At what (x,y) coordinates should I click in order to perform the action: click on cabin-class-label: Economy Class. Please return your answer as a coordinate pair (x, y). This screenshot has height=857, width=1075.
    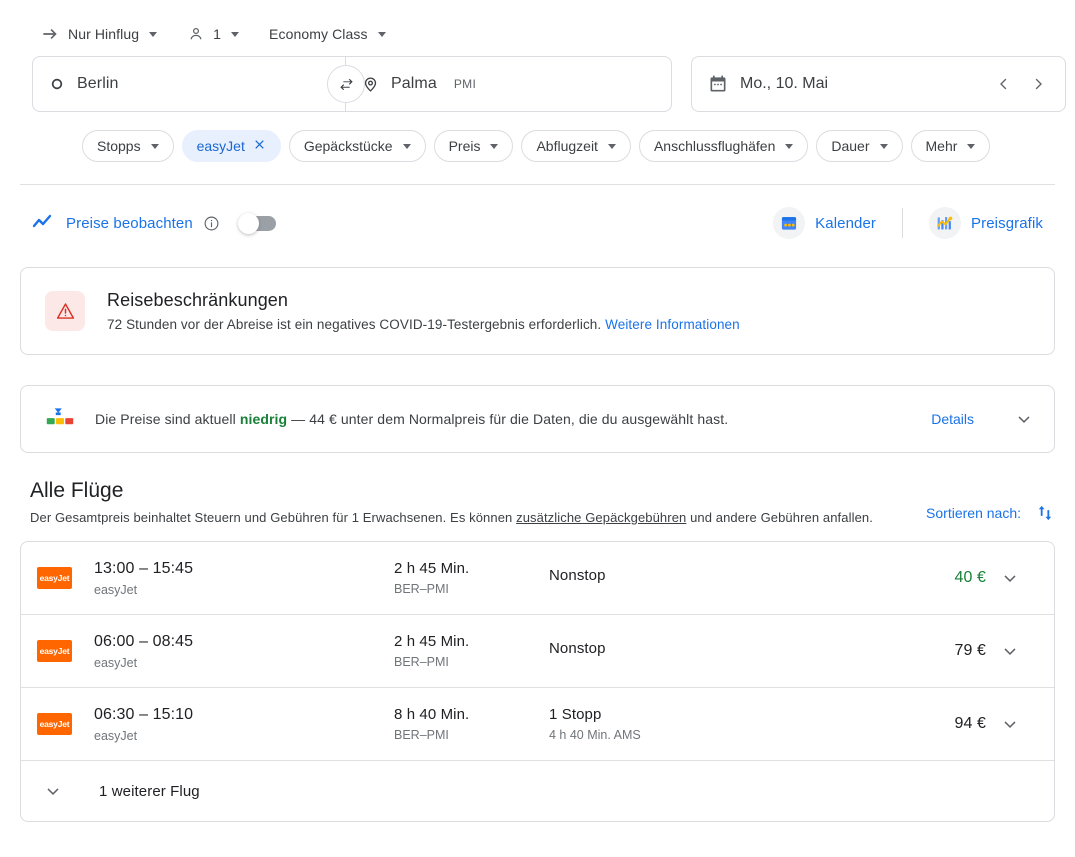
    Looking at the image, I should click on (318, 34).